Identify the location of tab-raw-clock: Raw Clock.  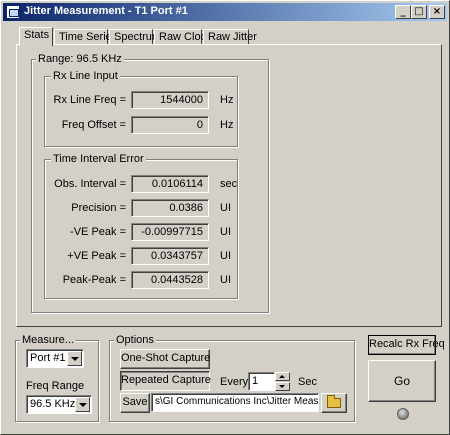
(183, 37).